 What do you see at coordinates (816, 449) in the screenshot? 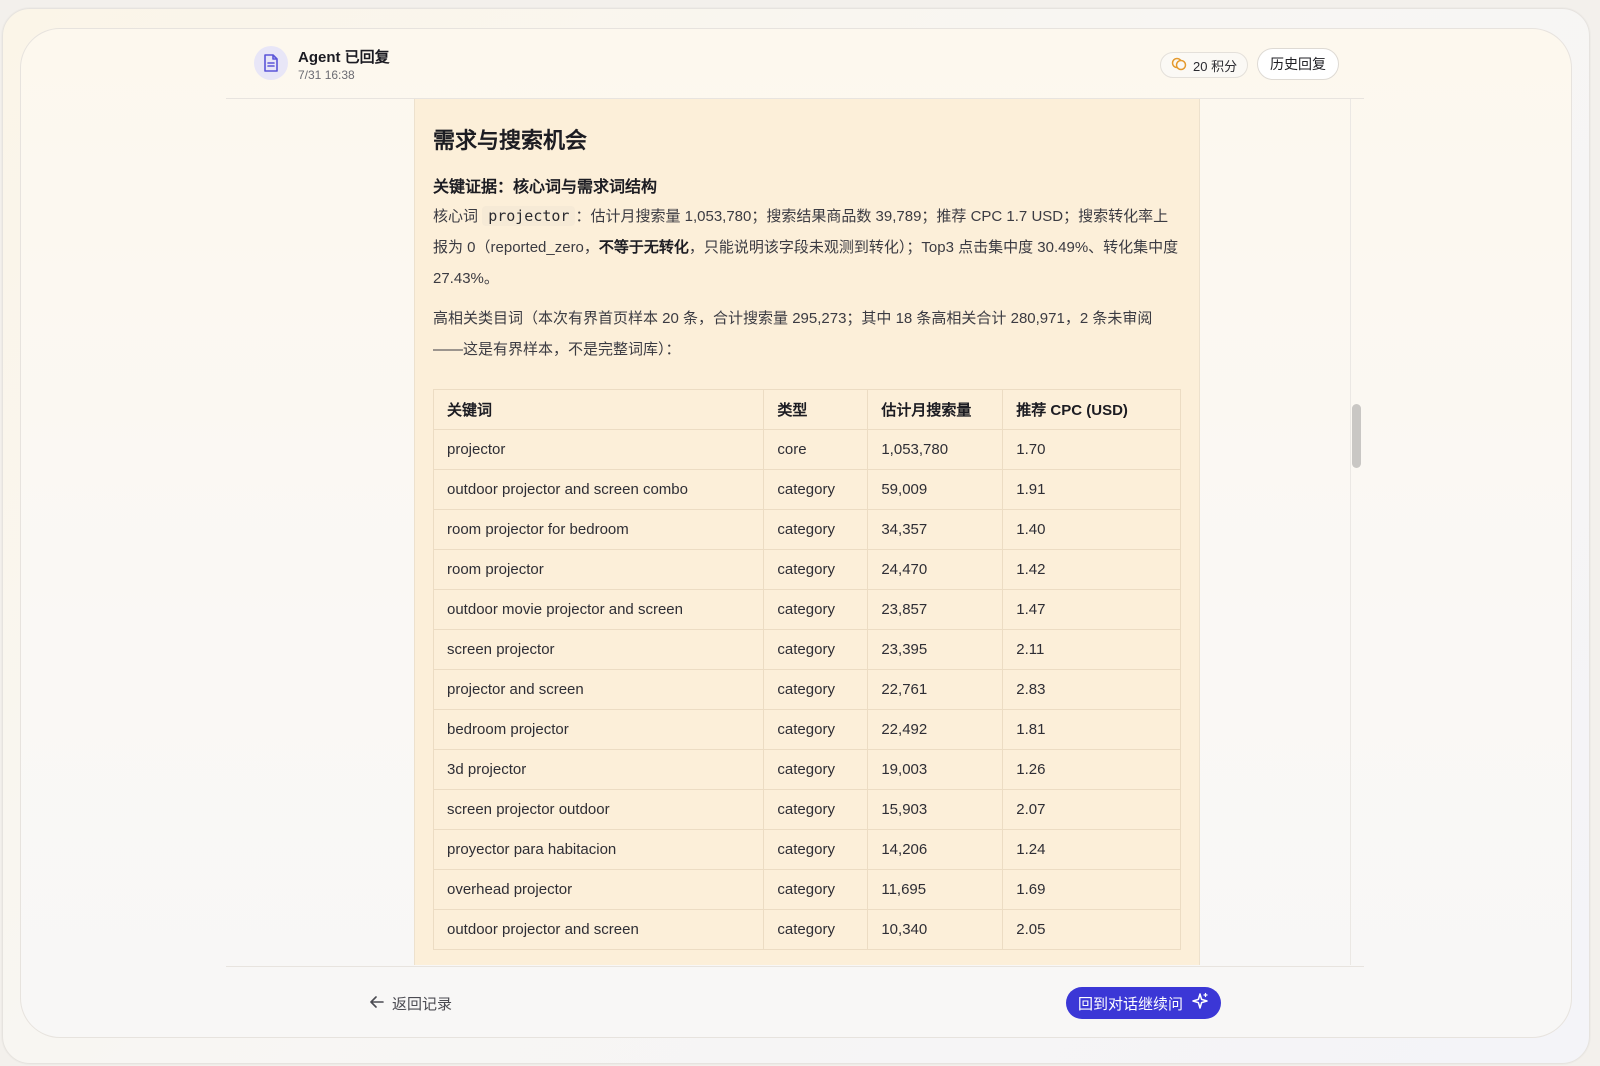
I see `cell-type: core` at bounding box center [816, 449].